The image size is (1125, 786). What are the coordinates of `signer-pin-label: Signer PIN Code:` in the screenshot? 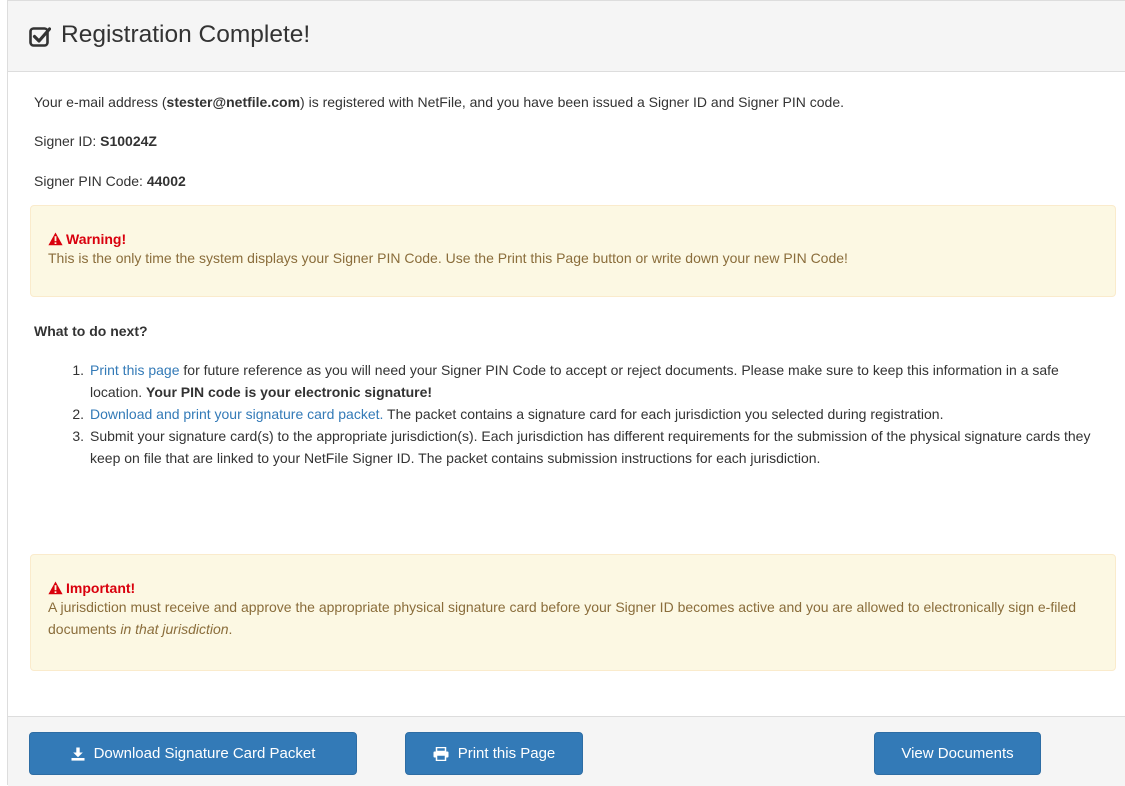 It's located at (90, 181).